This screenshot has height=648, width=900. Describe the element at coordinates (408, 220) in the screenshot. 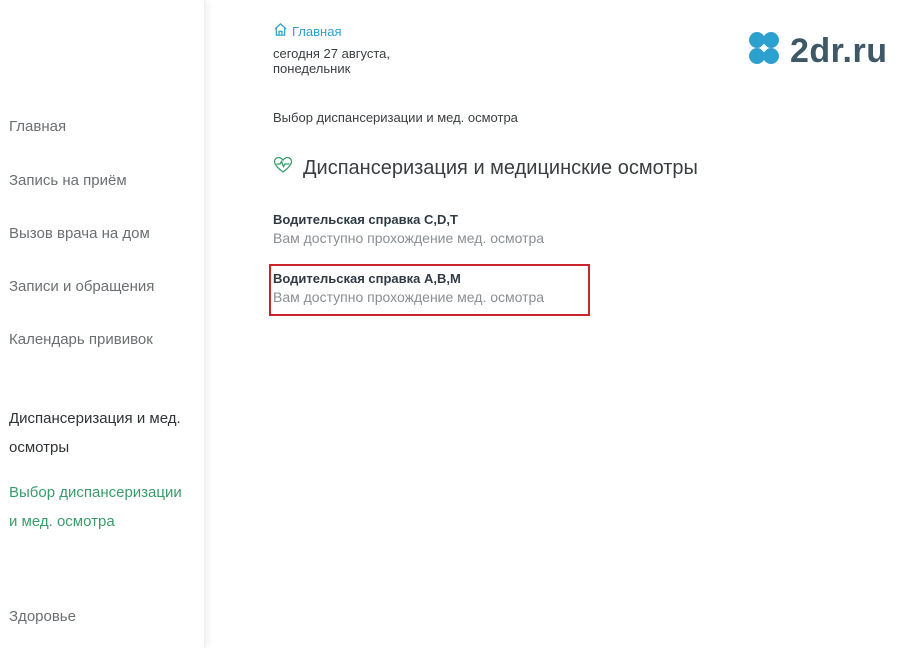

I see `exam-option-title: Водительская справка C,D,T` at that location.